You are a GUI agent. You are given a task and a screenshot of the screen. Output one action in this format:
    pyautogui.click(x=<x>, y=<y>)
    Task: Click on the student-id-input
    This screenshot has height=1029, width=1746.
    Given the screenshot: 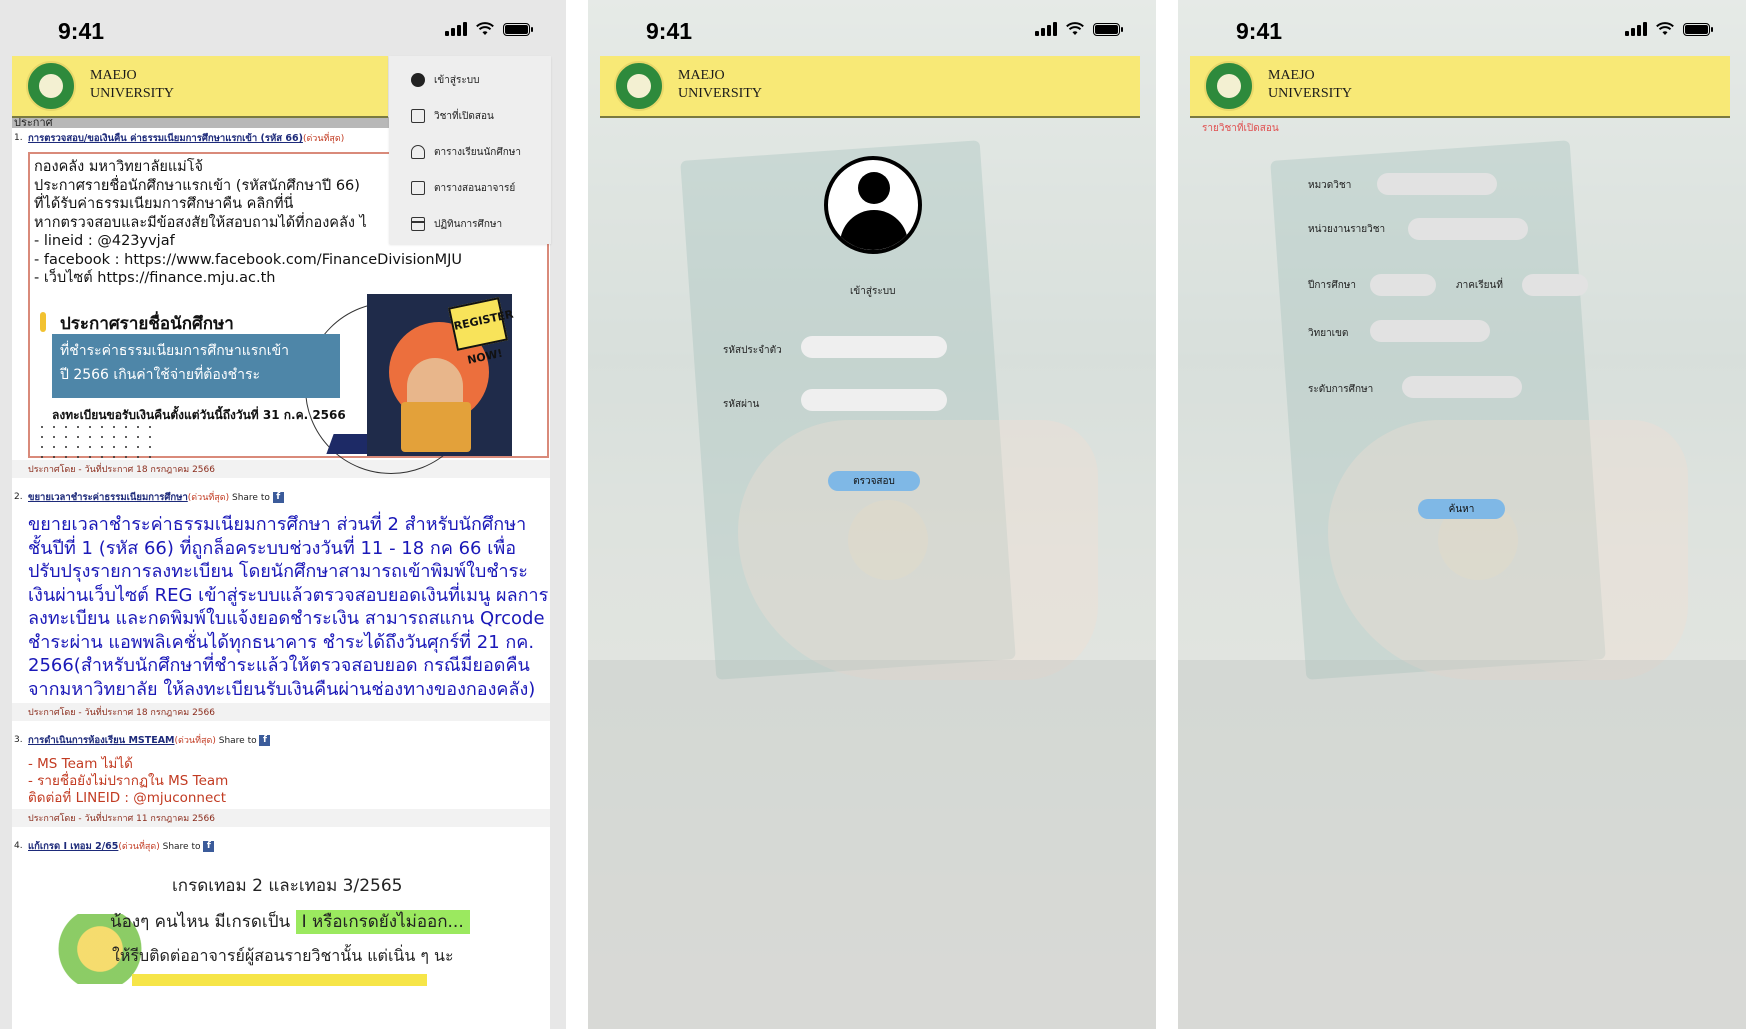 What is the action you would take?
    pyautogui.click(x=874, y=347)
    